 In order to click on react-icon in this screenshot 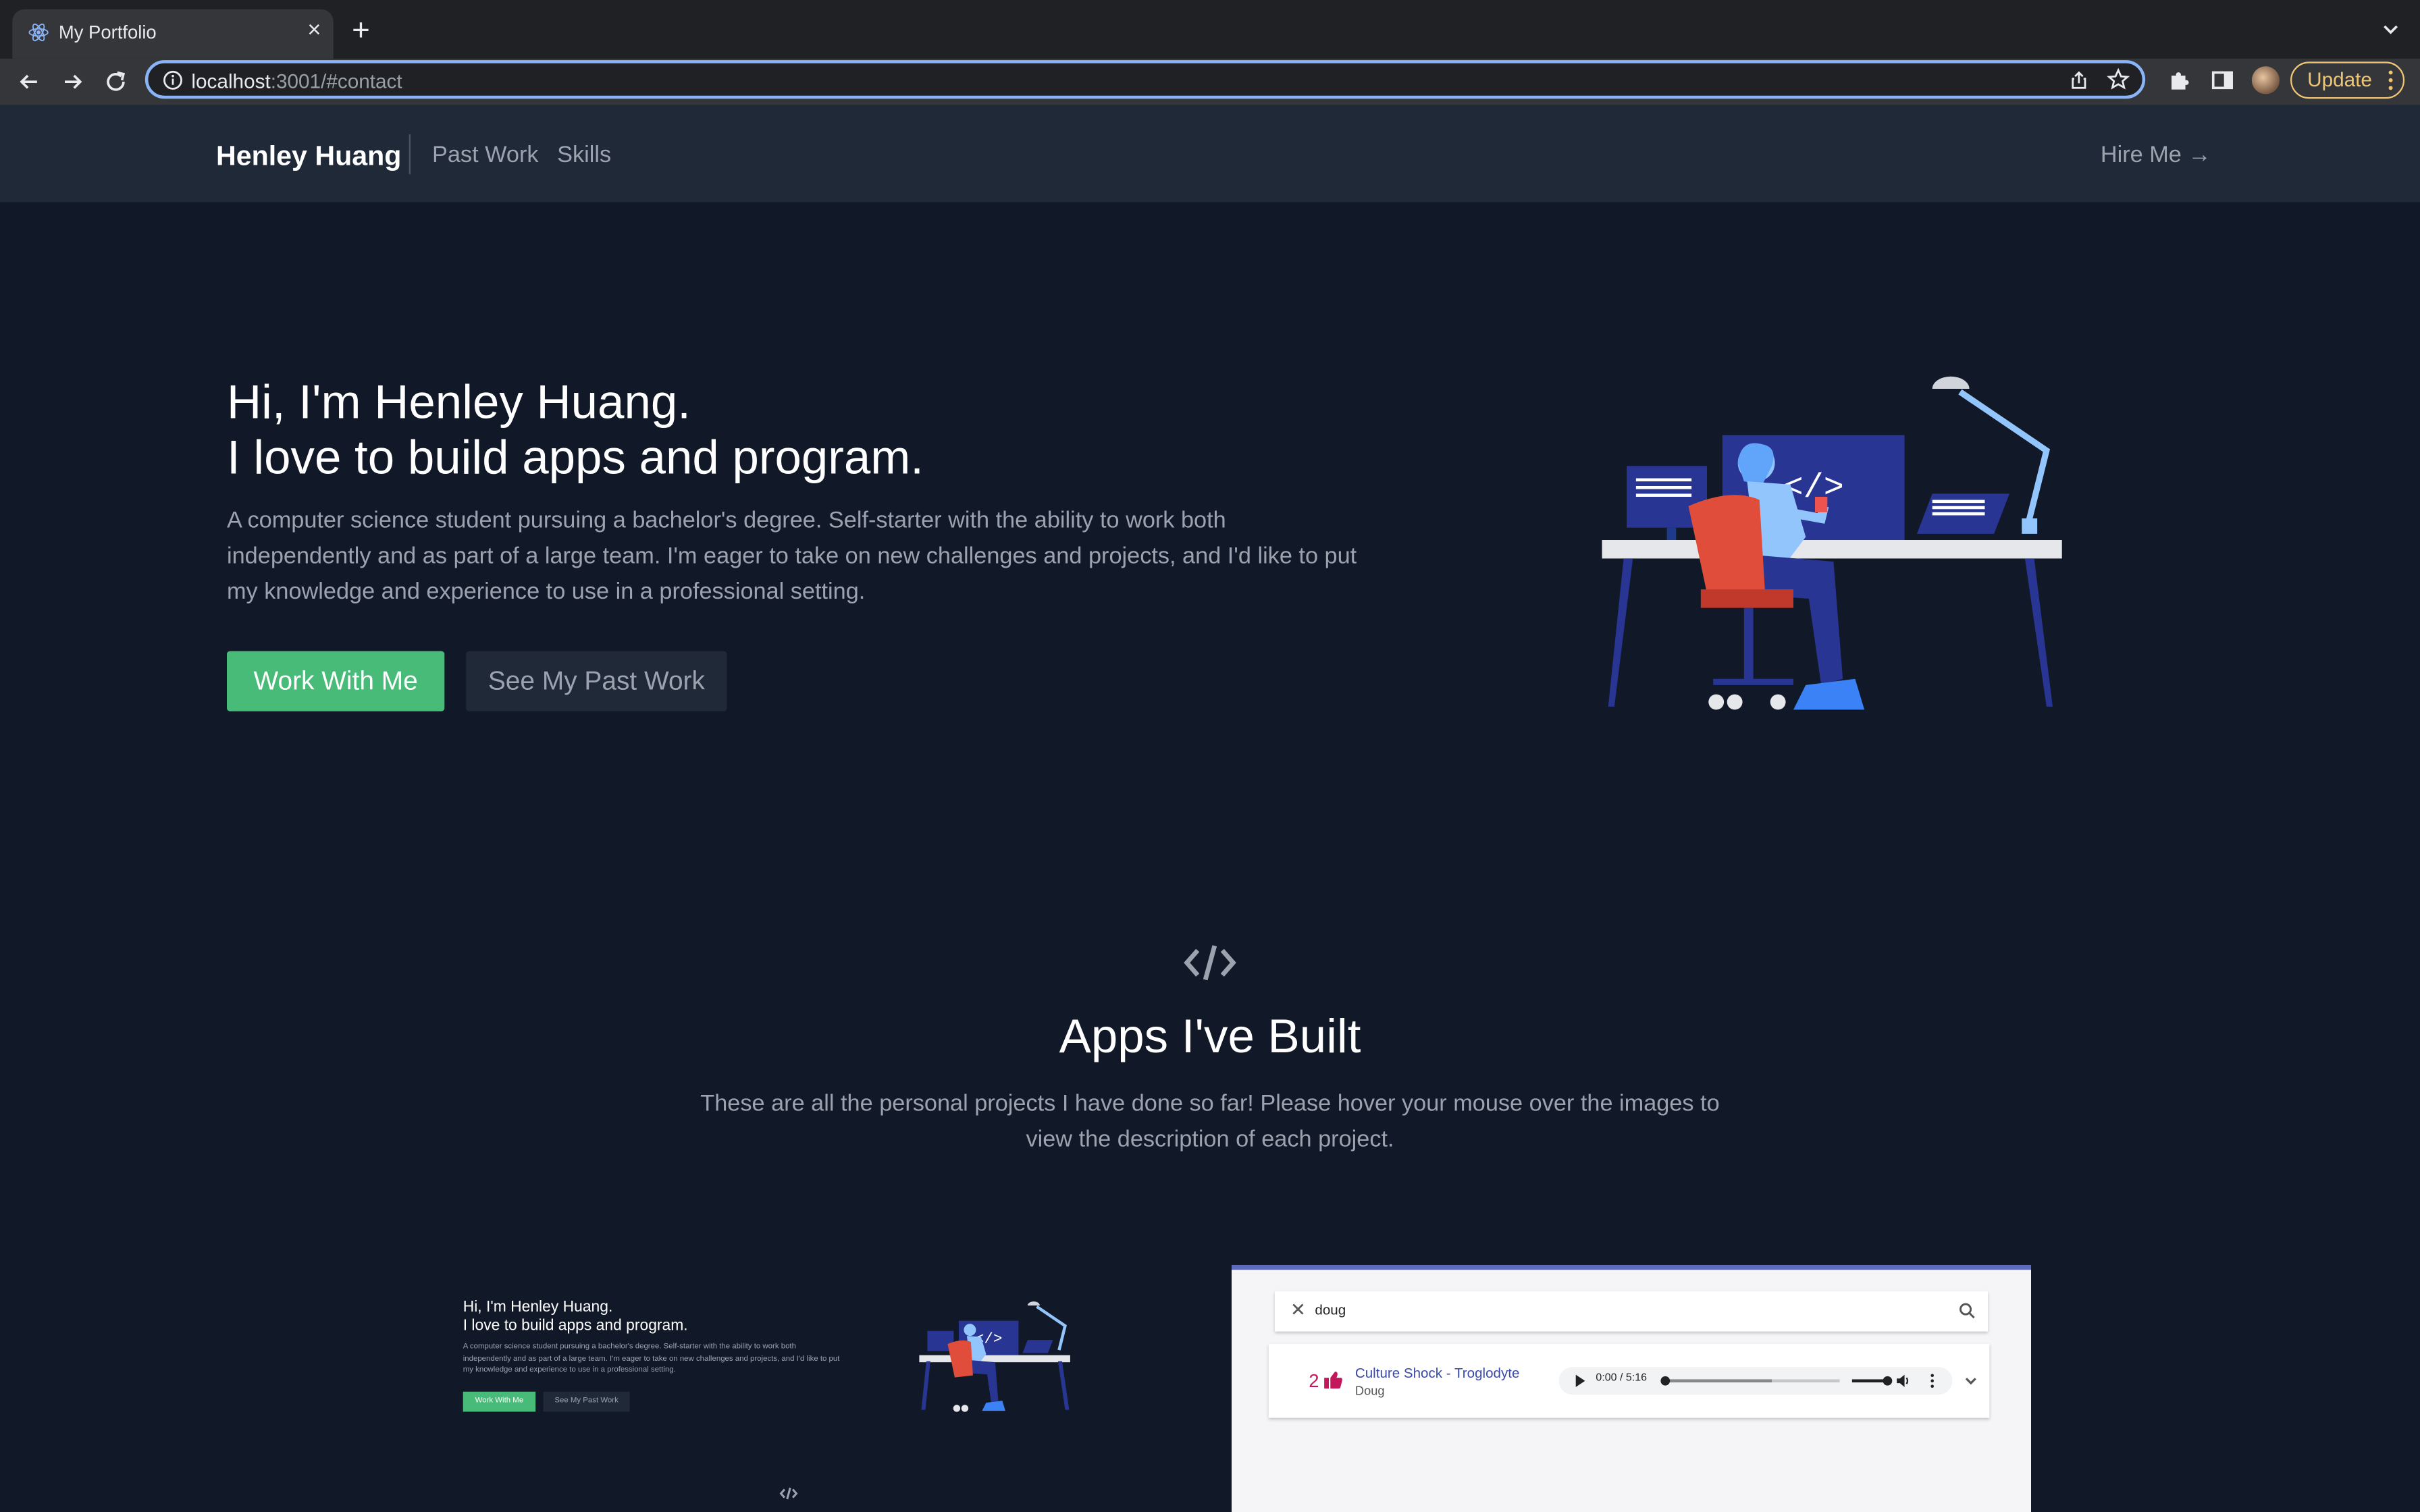, I will do `click(38, 32)`.